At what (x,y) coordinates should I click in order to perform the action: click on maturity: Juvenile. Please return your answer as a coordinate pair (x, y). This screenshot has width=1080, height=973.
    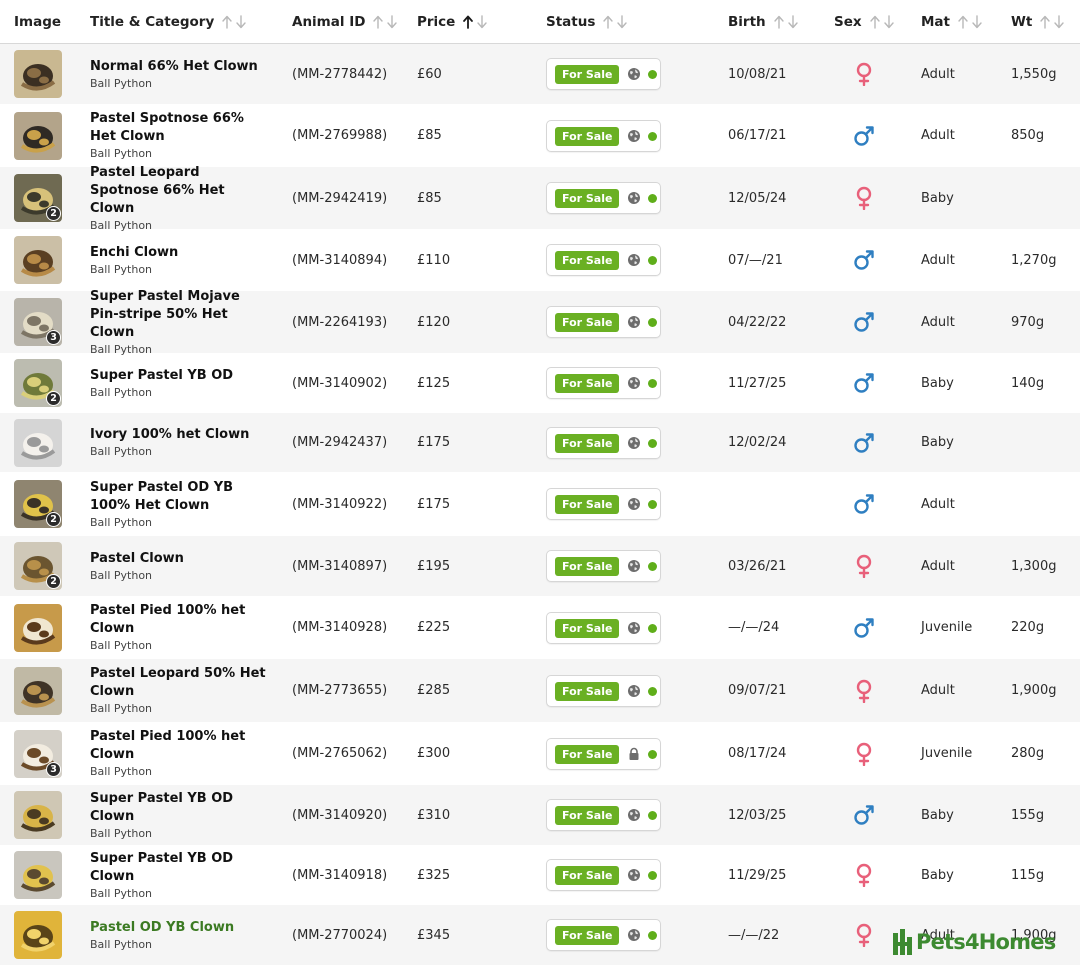
    Looking at the image, I should click on (947, 753).